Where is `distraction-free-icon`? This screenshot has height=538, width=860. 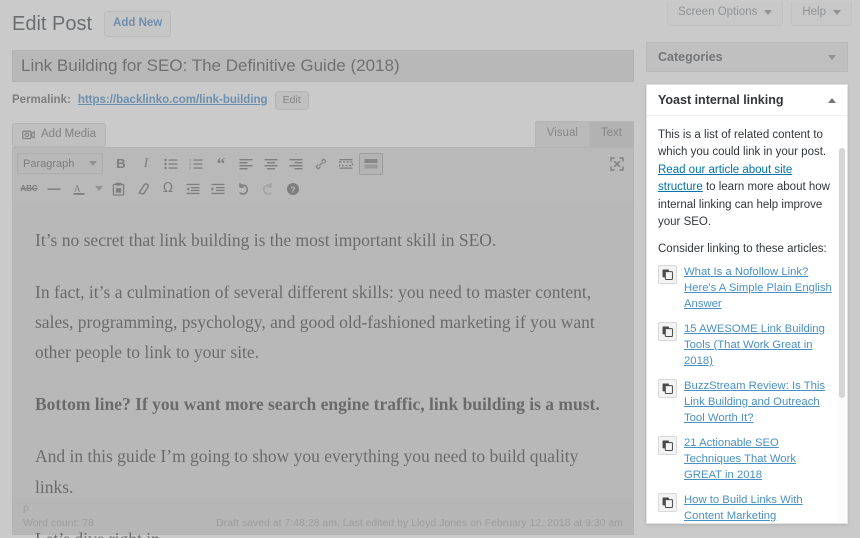 distraction-free-icon is located at coordinates (617, 163).